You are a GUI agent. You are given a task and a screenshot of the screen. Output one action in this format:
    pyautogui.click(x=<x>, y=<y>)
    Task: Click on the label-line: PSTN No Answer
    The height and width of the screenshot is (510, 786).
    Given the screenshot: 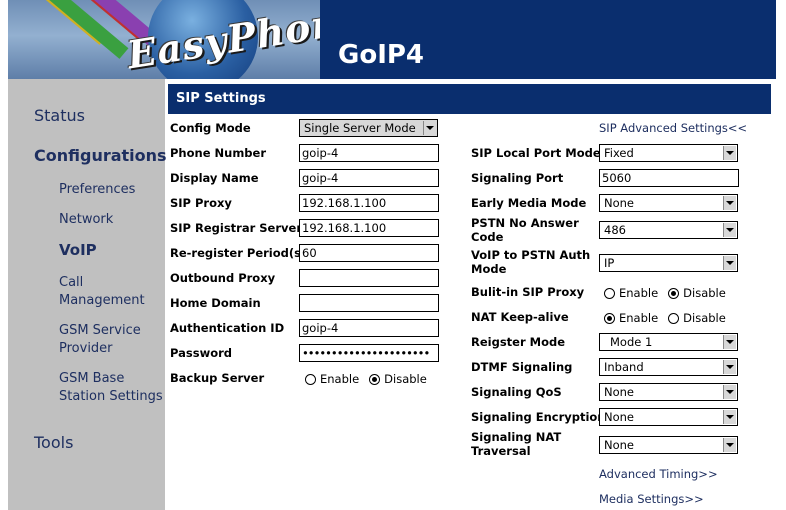 What is the action you would take?
    pyautogui.click(x=525, y=223)
    